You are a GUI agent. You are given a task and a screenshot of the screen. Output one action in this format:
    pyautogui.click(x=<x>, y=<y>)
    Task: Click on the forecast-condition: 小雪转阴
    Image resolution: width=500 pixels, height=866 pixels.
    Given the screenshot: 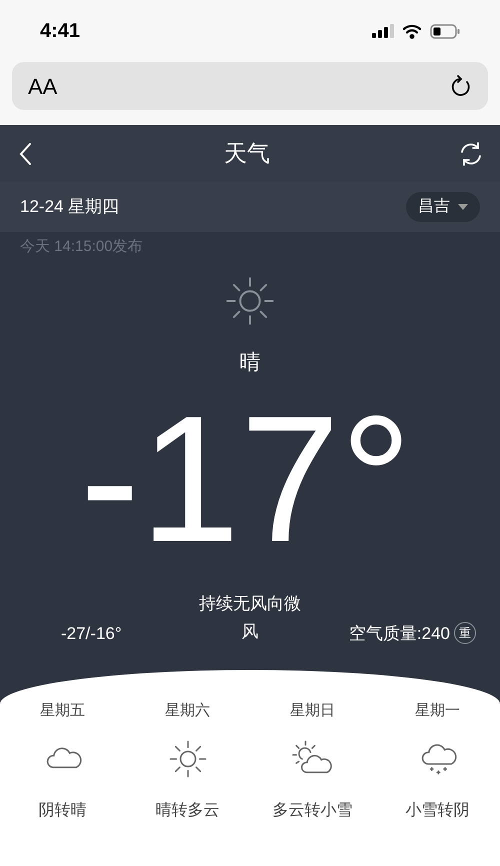 What is the action you would take?
    pyautogui.click(x=438, y=810)
    